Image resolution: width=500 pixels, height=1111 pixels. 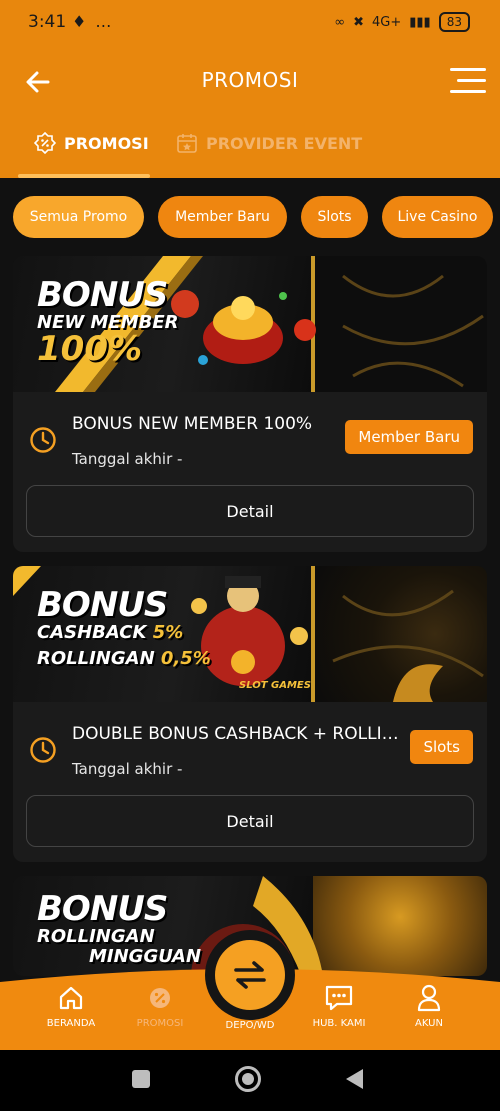 I want to click on chip-live-casino: Live Casino, so click(x=437, y=217).